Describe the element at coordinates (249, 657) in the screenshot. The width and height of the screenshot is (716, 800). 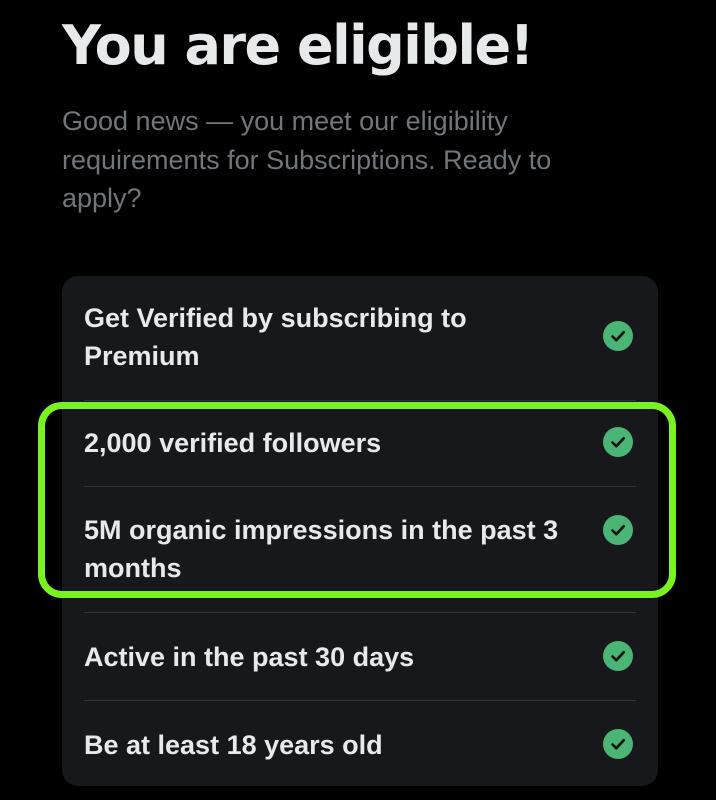
I see `requirement-label: Active in the past 30 days` at that location.